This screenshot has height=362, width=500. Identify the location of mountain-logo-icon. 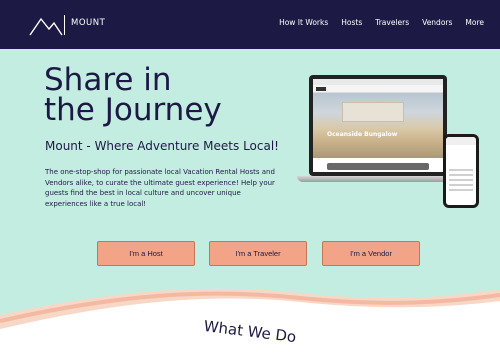
(46, 25).